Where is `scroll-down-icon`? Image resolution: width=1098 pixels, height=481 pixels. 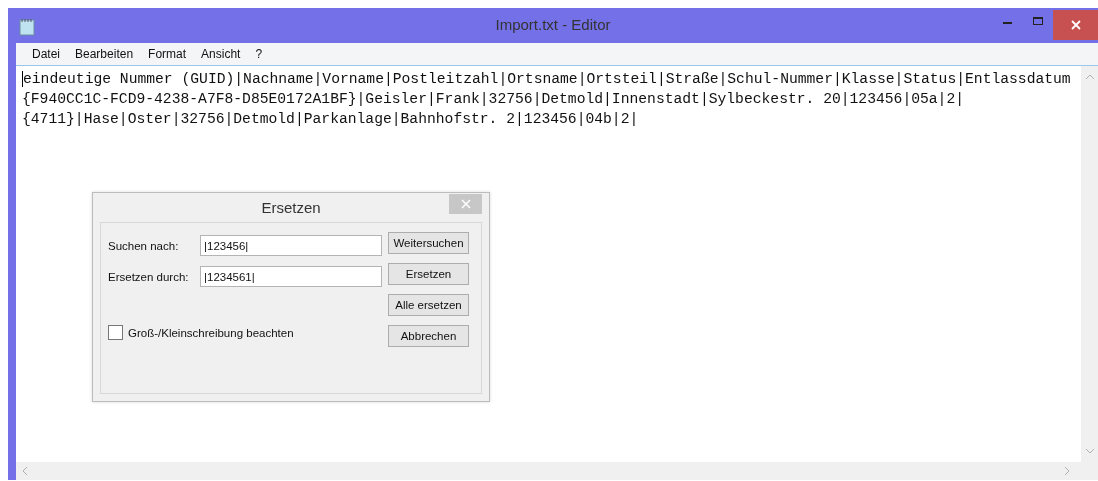 scroll-down-icon is located at coordinates (1089, 451).